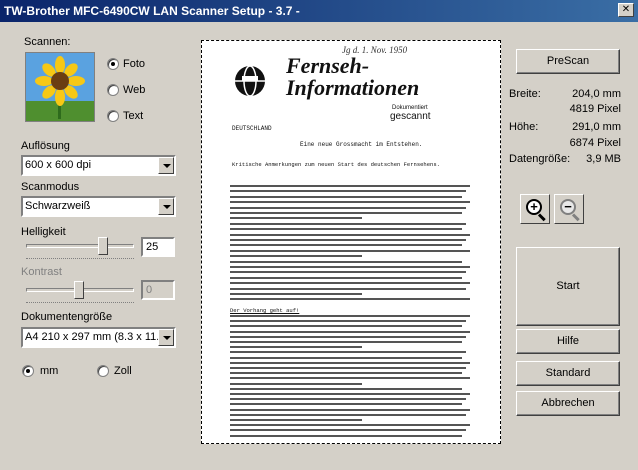 The height and width of the screenshot is (470, 638). What do you see at coordinates (252, 128) in the screenshot?
I see `preview-country: DEUTSCHLAND` at bounding box center [252, 128].